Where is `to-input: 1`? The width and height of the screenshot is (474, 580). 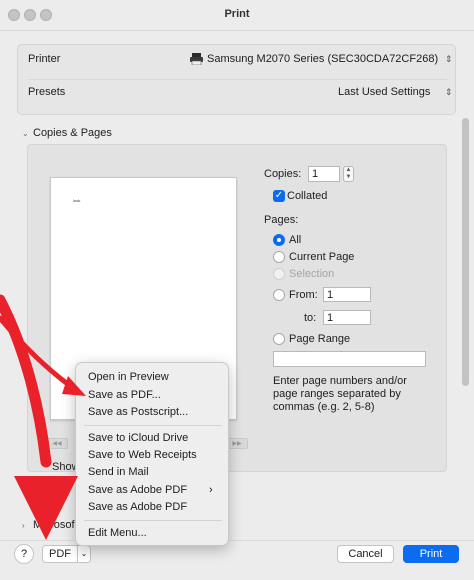 to-input: 1 is located at coordinates (347, 317).